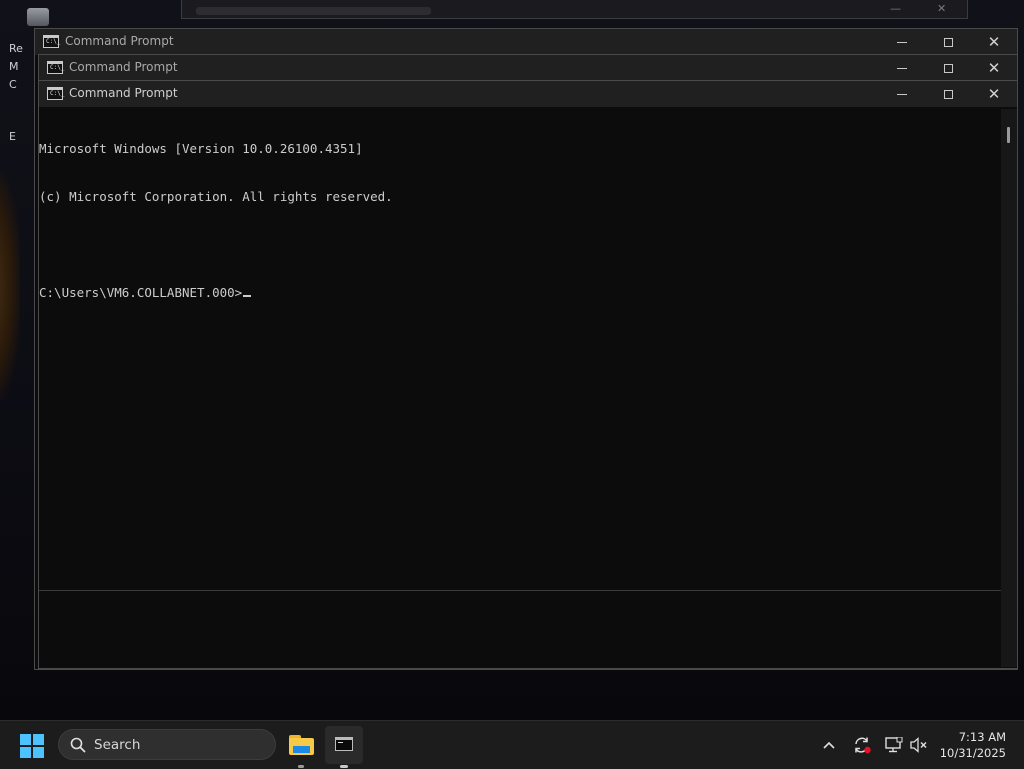 Image resolution: width=1024 pixels, height=769 pixels. Describe the element at coordinates (512, 744) in the screenshot. I see `taskbar: Search 7:13 AM 10/31/2025` at that location.